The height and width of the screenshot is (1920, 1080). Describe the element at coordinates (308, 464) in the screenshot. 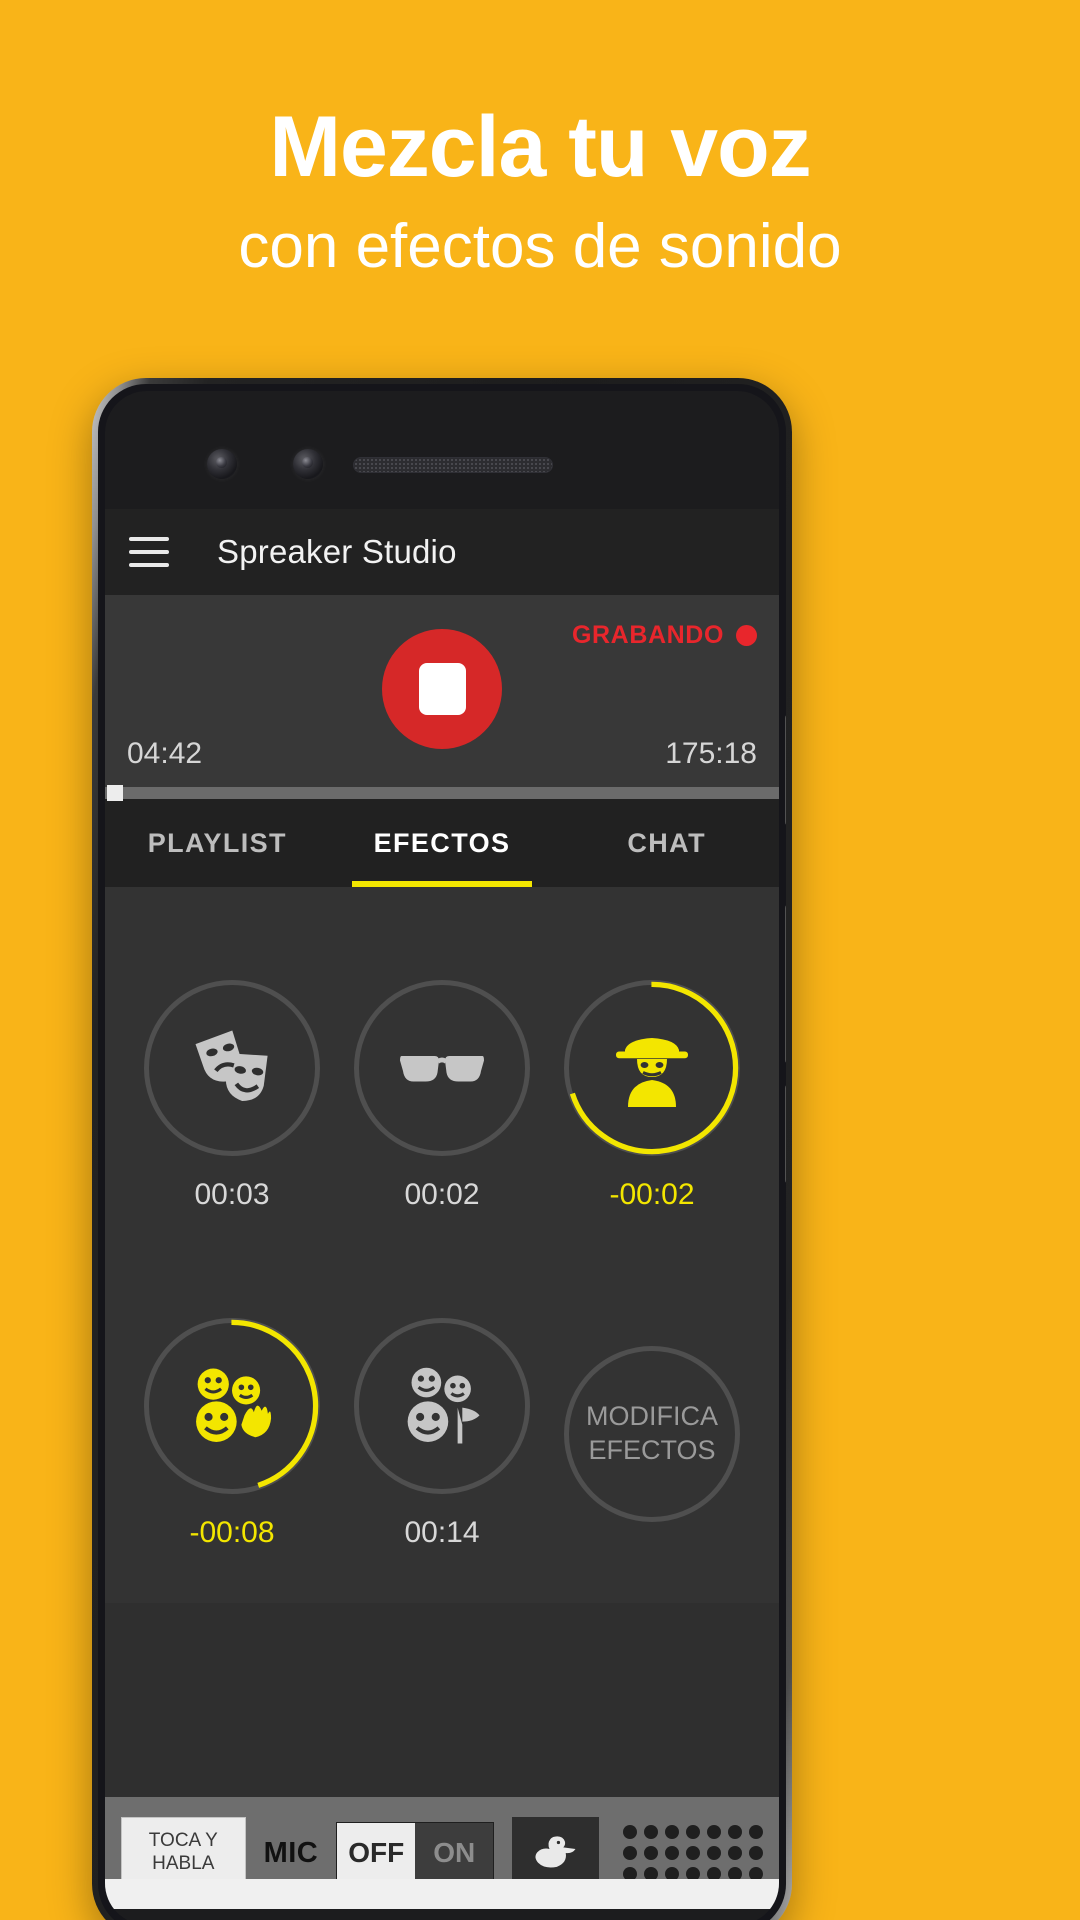

I see `front-camera-secondary-icon` at that location.